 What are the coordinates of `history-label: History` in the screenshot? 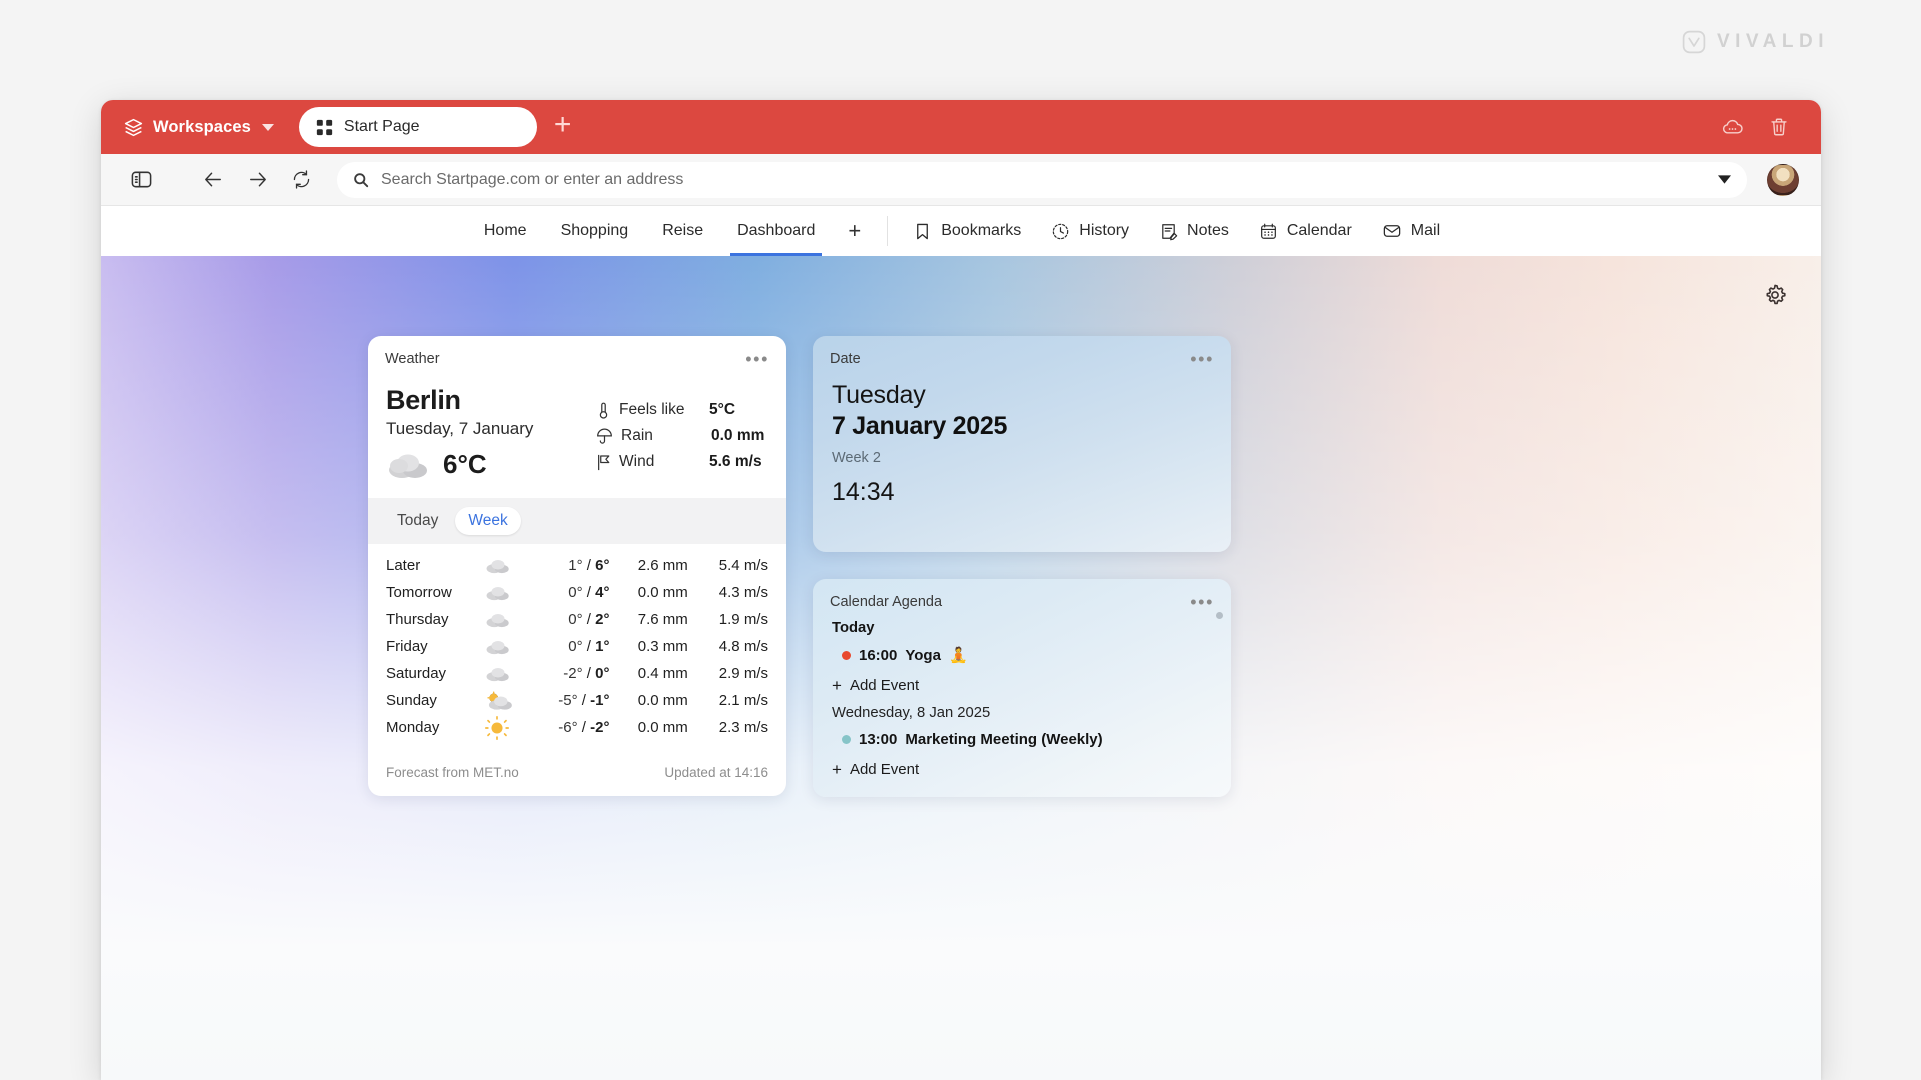 It's located at (1104, 230).